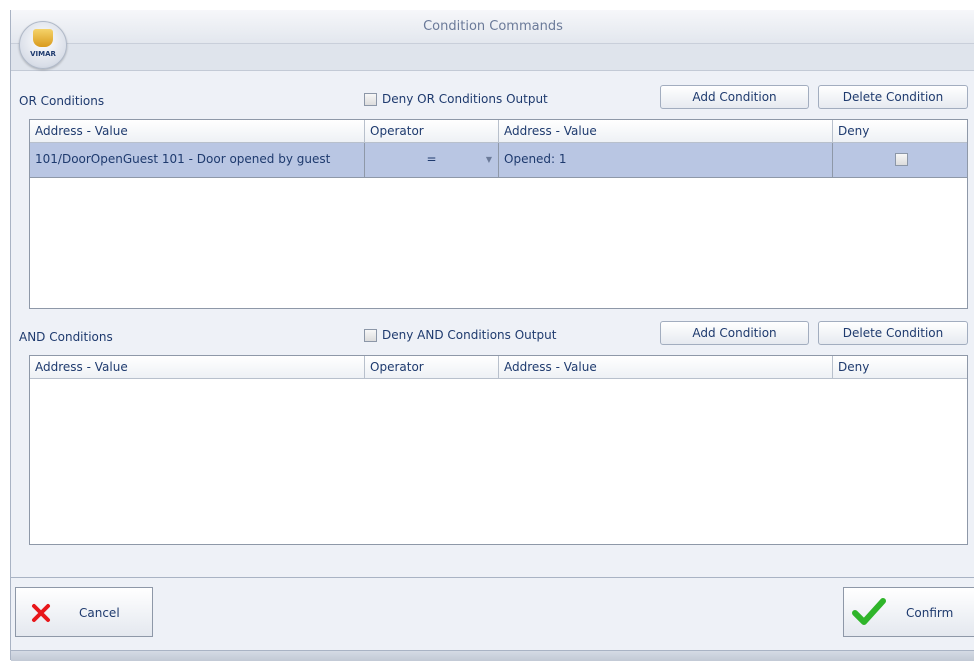  I want to click on cell-deny, so click(900, 160).